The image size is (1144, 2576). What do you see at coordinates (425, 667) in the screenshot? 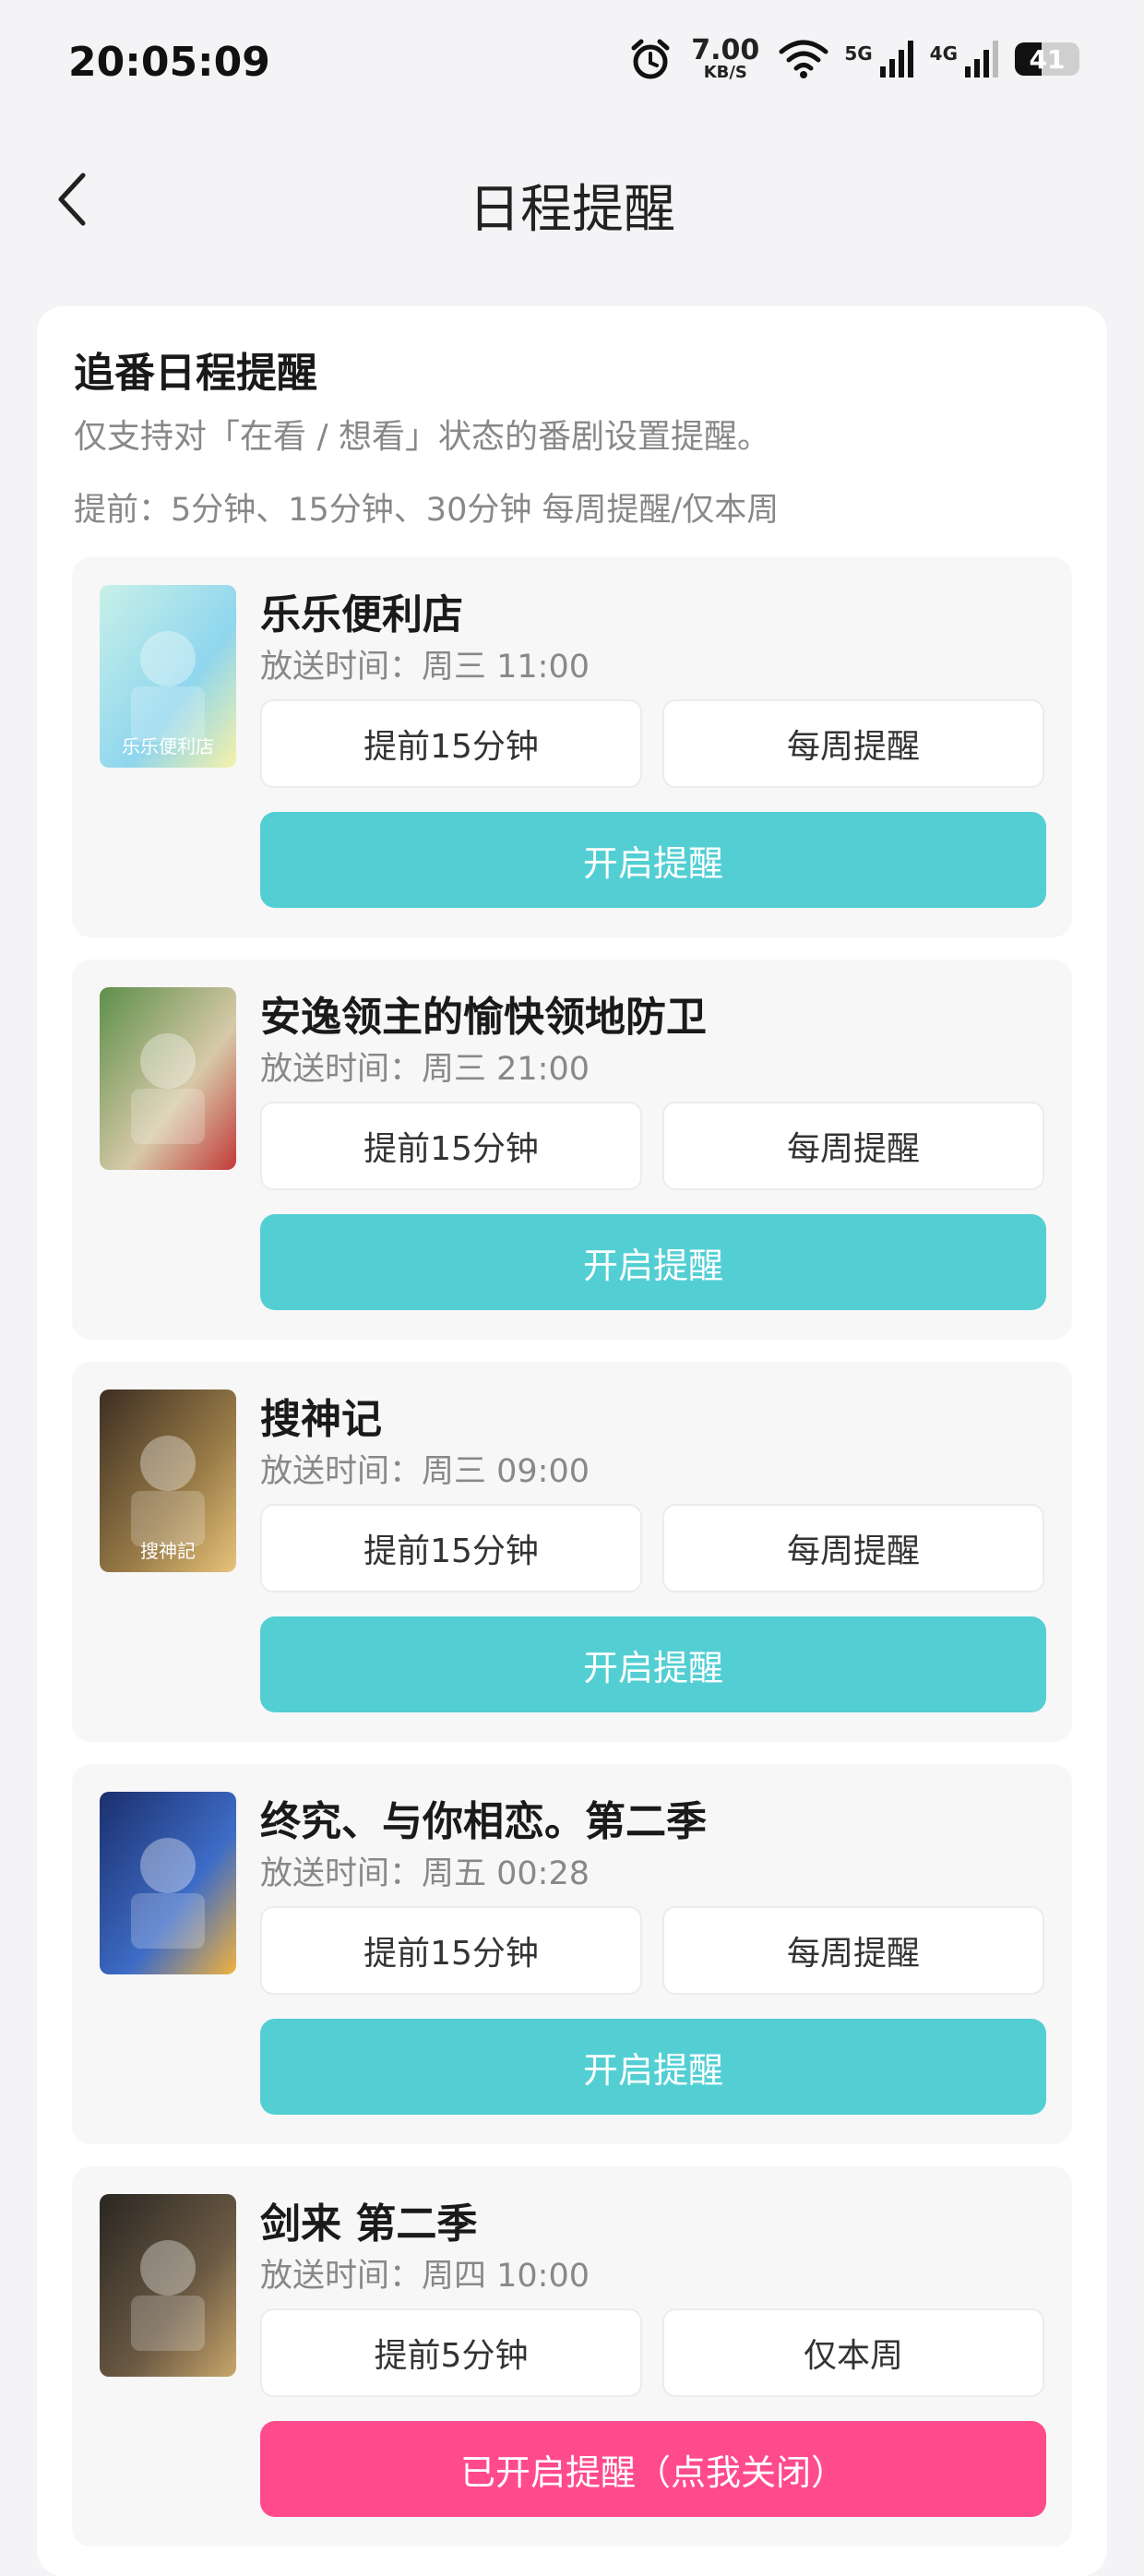
I see `show-airtime: 放送时间：周三 11:00` at bounding box center [425, 667].